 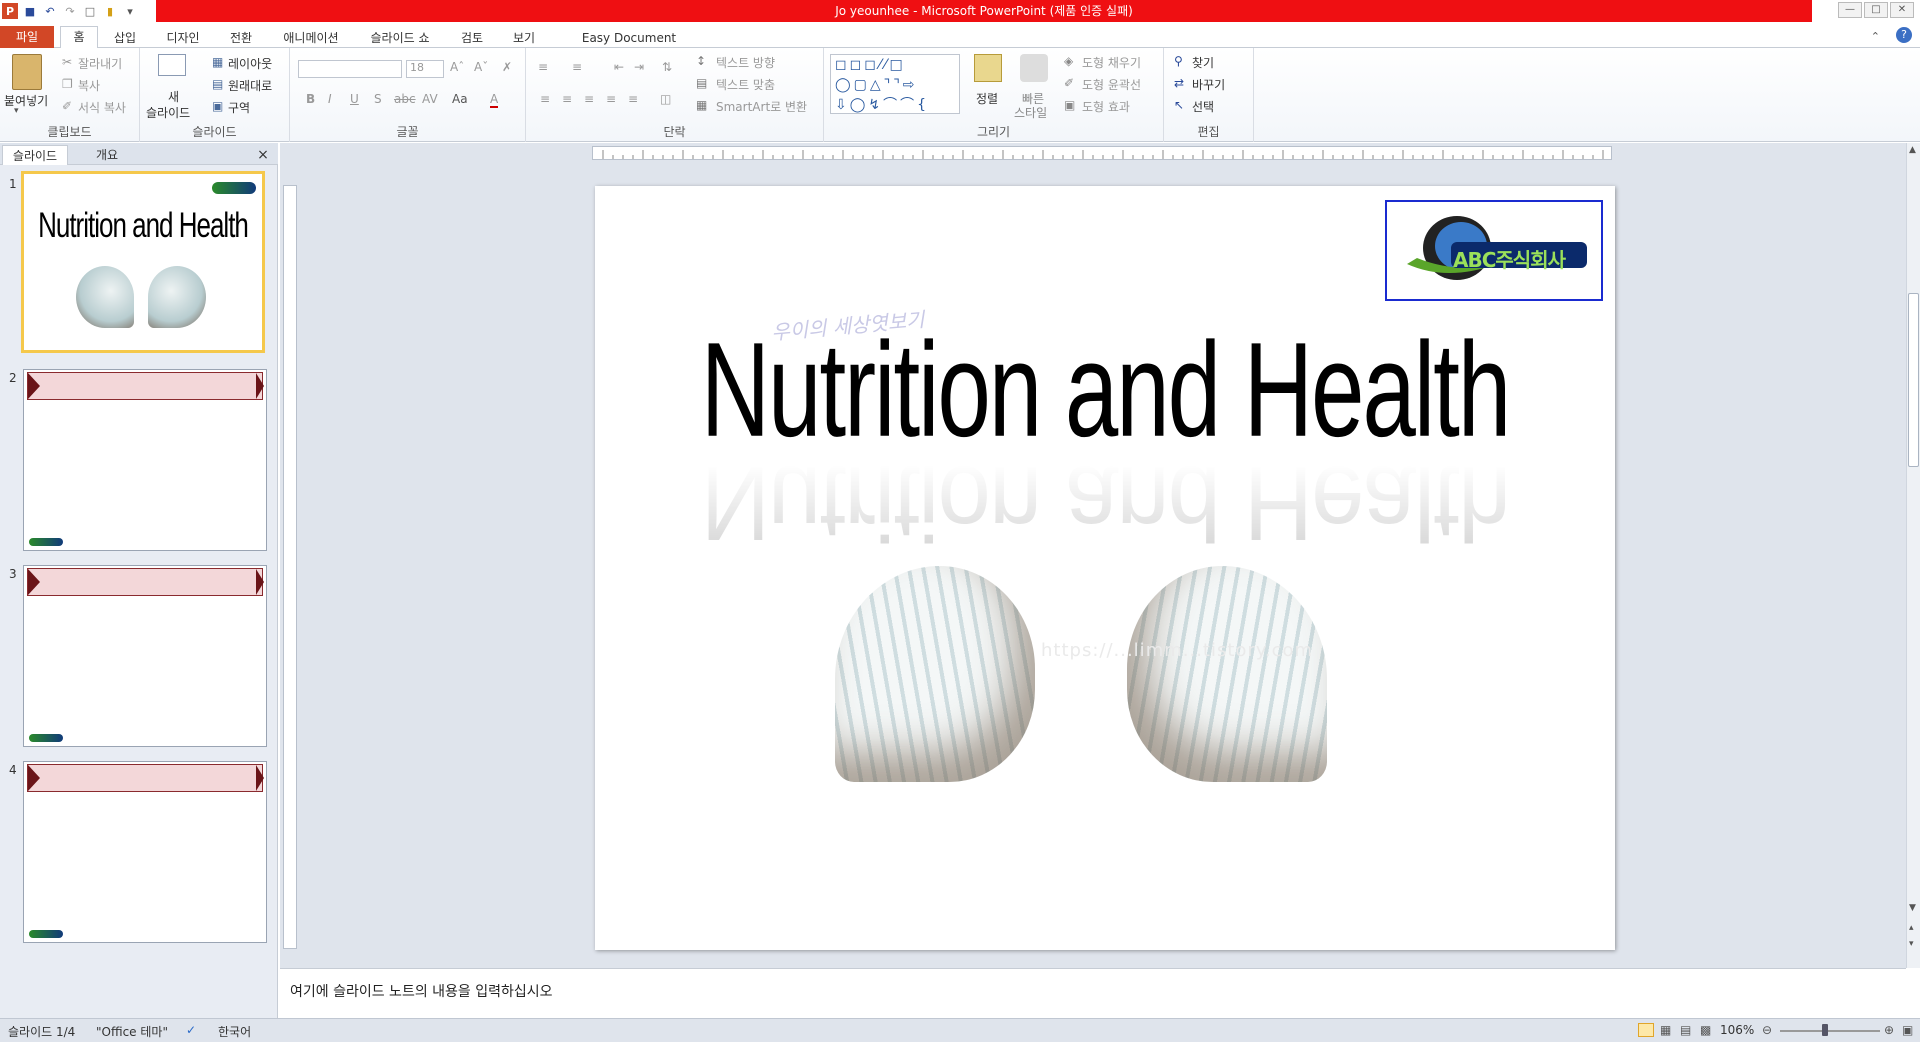 I want to click on reset-button: 원래대로, so click(x=250, y=85).